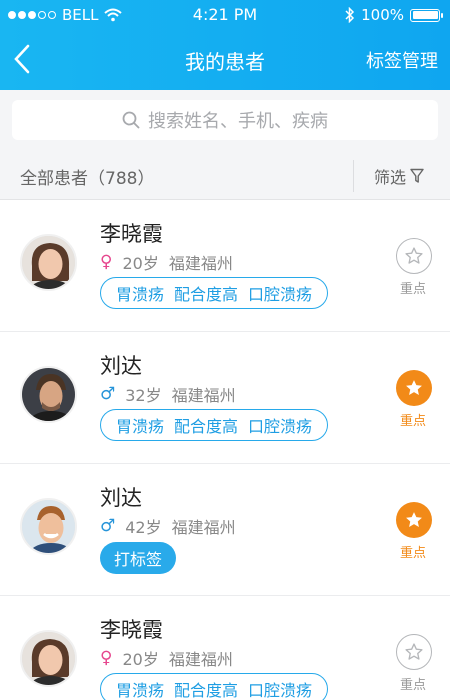 Image resolution: width=450 pixels, height=700 pixels. What do you see at coordinates (131, 120) in the screenshot?
I see `search-icon` at bounding box center [131, 120].